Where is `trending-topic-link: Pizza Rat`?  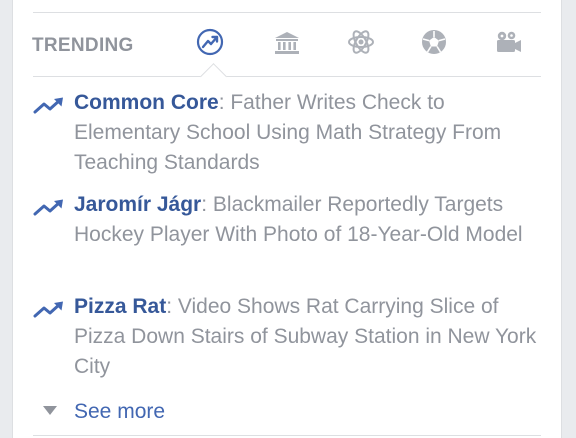 trending-topic-link: Pizza Rat is located at coordinates (120, 306).